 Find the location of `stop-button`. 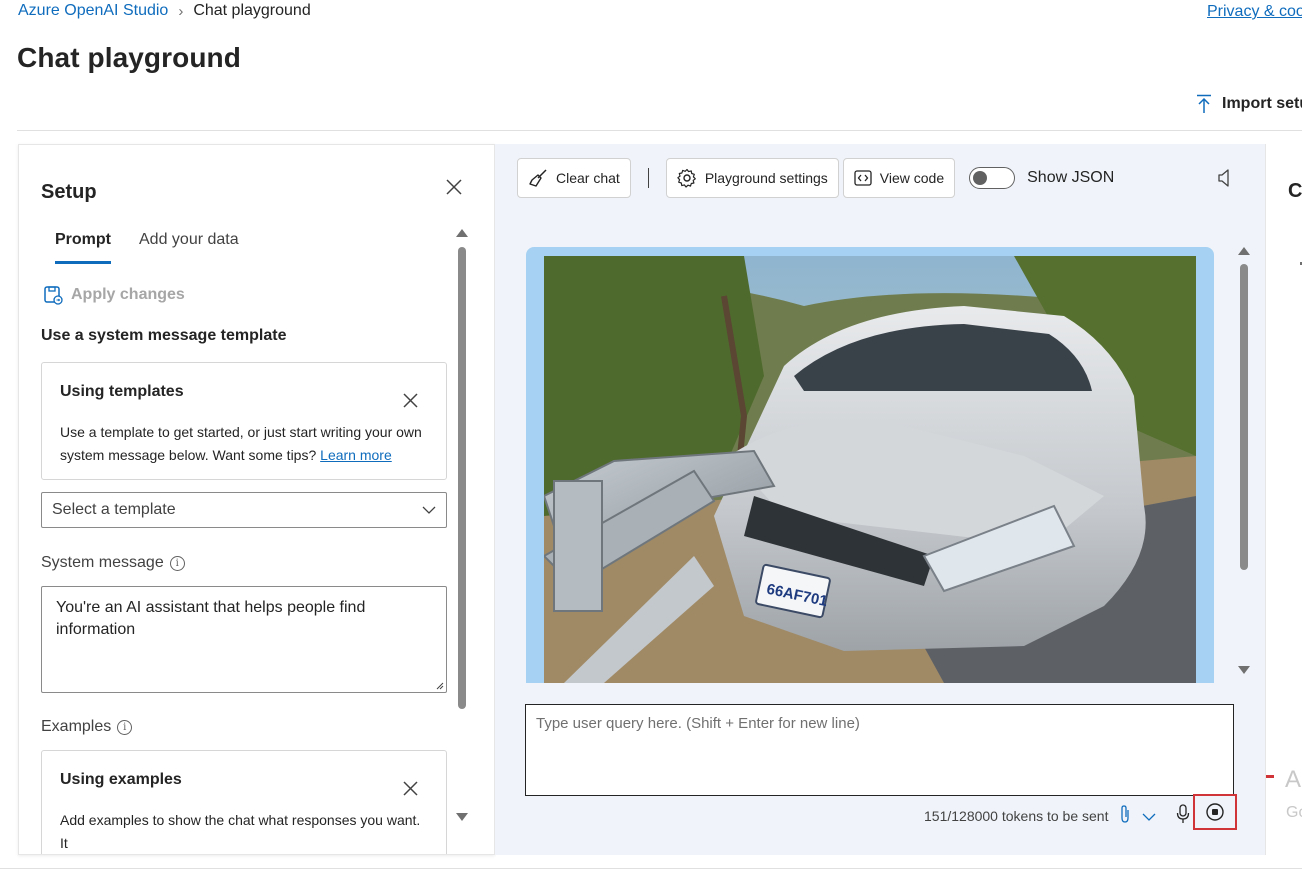

stop-button is located at coordinates (1215, 812).